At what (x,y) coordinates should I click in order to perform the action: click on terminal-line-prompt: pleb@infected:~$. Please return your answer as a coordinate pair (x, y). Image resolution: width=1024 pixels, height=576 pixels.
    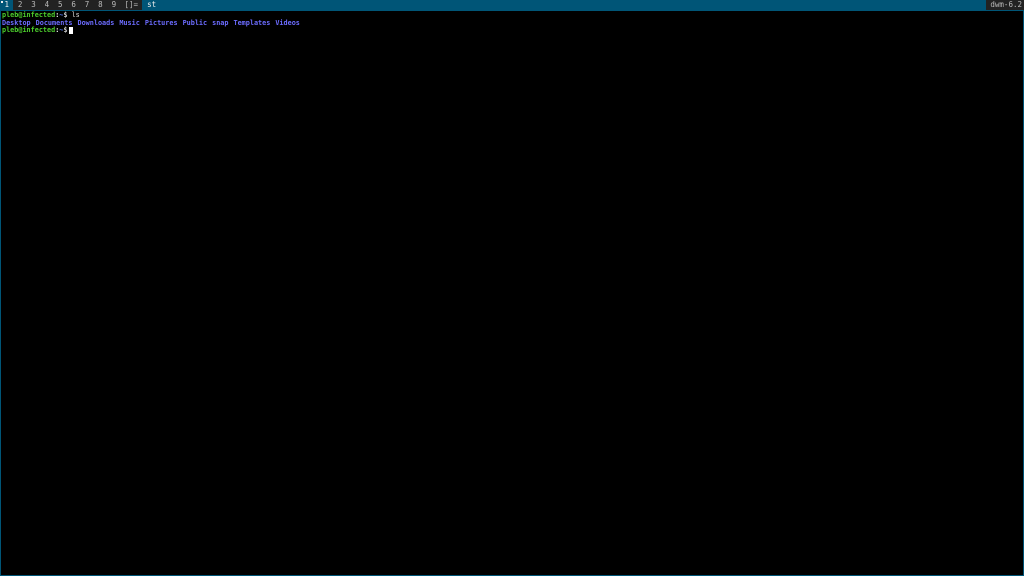
    Looking at the image, I should click on (512, 30).